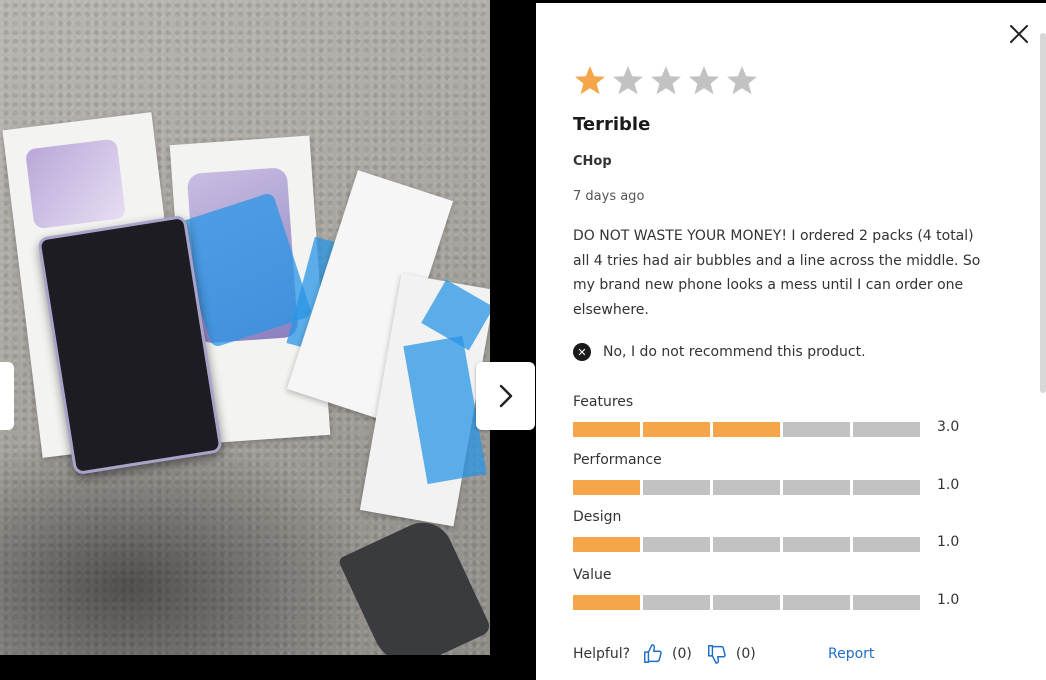  I want to click on previous-photo-button, so click(7, 396).